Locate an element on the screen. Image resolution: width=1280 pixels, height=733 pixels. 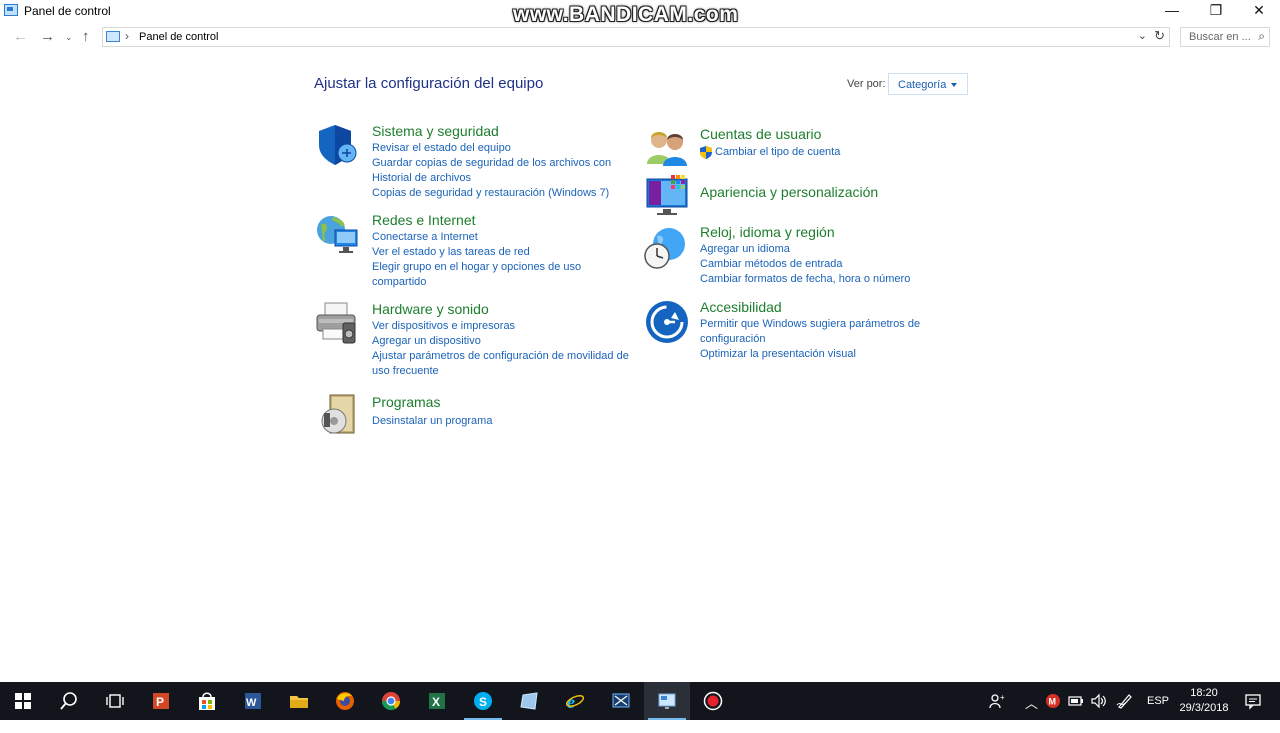
powerpoint-taskbar-button: P is located at coordinates (161, 701).